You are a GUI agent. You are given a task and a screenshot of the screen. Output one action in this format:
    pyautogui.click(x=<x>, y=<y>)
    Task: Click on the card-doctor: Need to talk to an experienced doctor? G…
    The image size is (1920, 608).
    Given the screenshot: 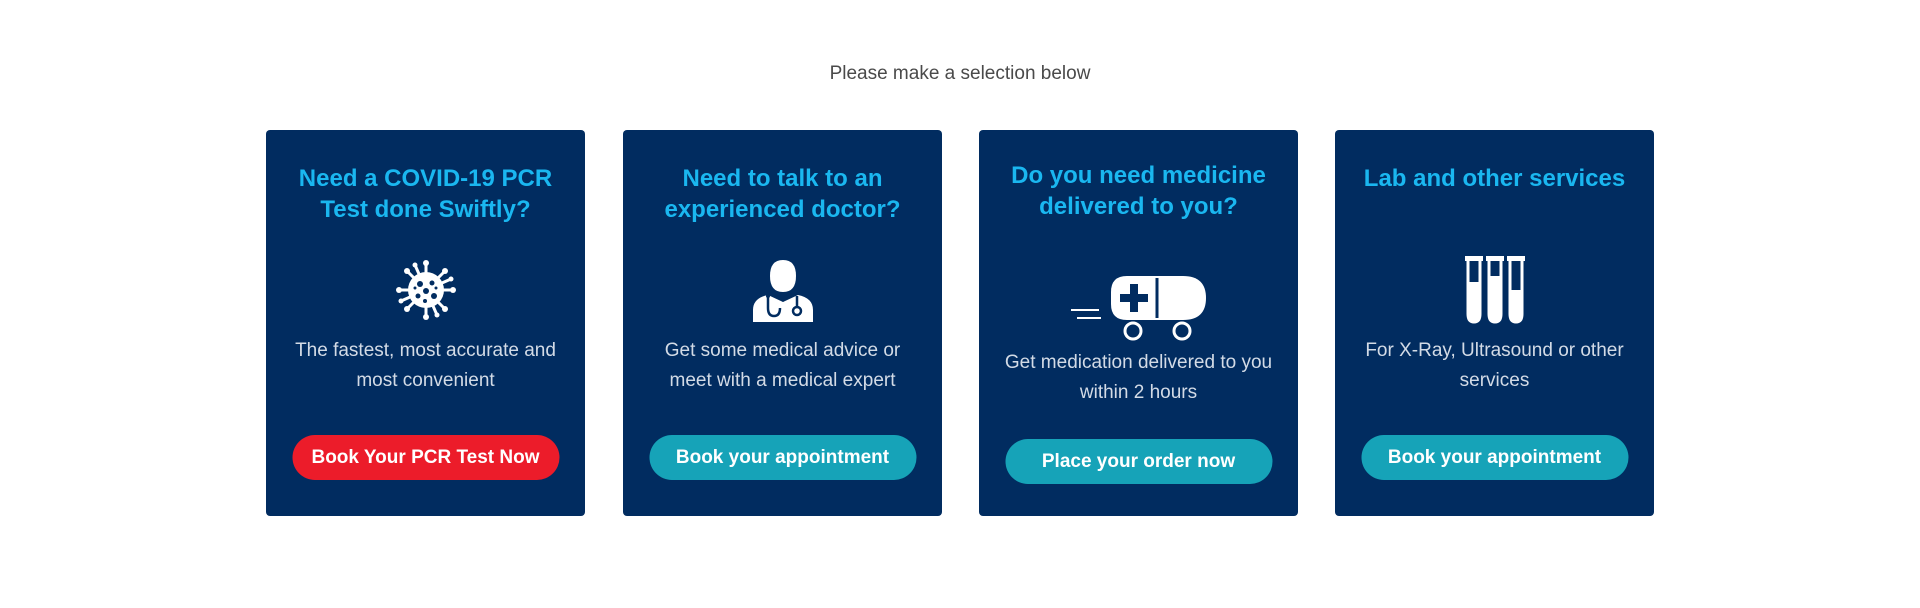 What is the action you would take?
    pyautogui.click(x=782, y=323)
    